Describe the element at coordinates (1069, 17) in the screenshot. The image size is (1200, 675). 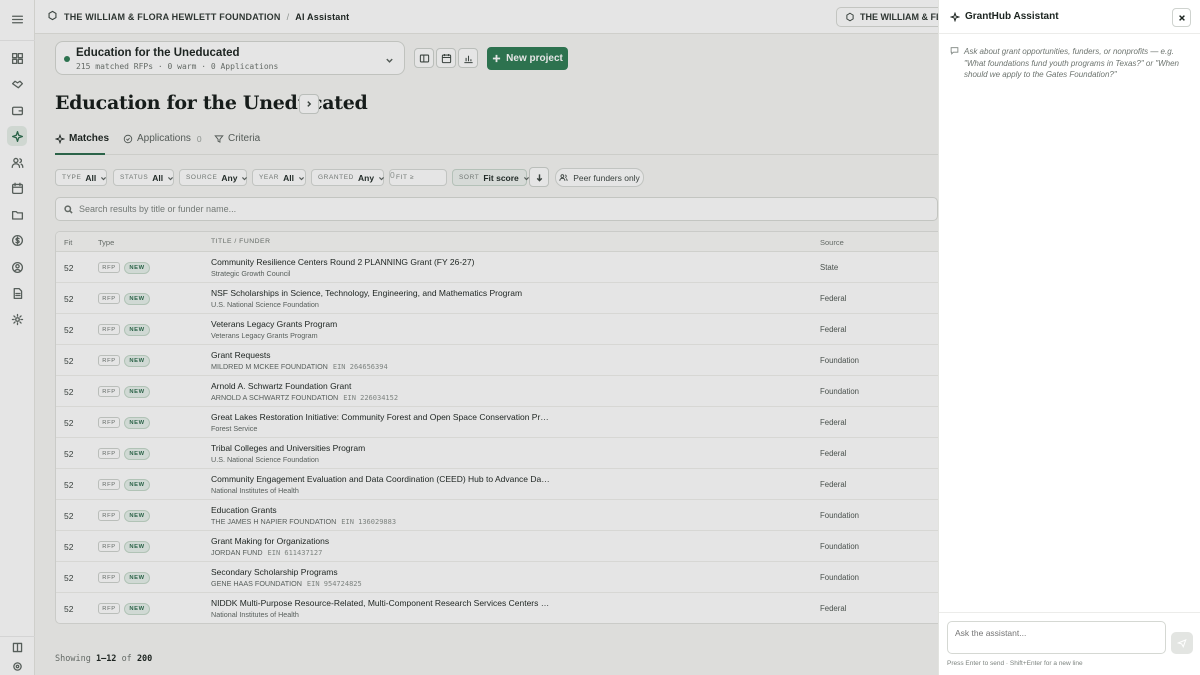
I see `assistant-header: GrantHub Assistant` at that location.